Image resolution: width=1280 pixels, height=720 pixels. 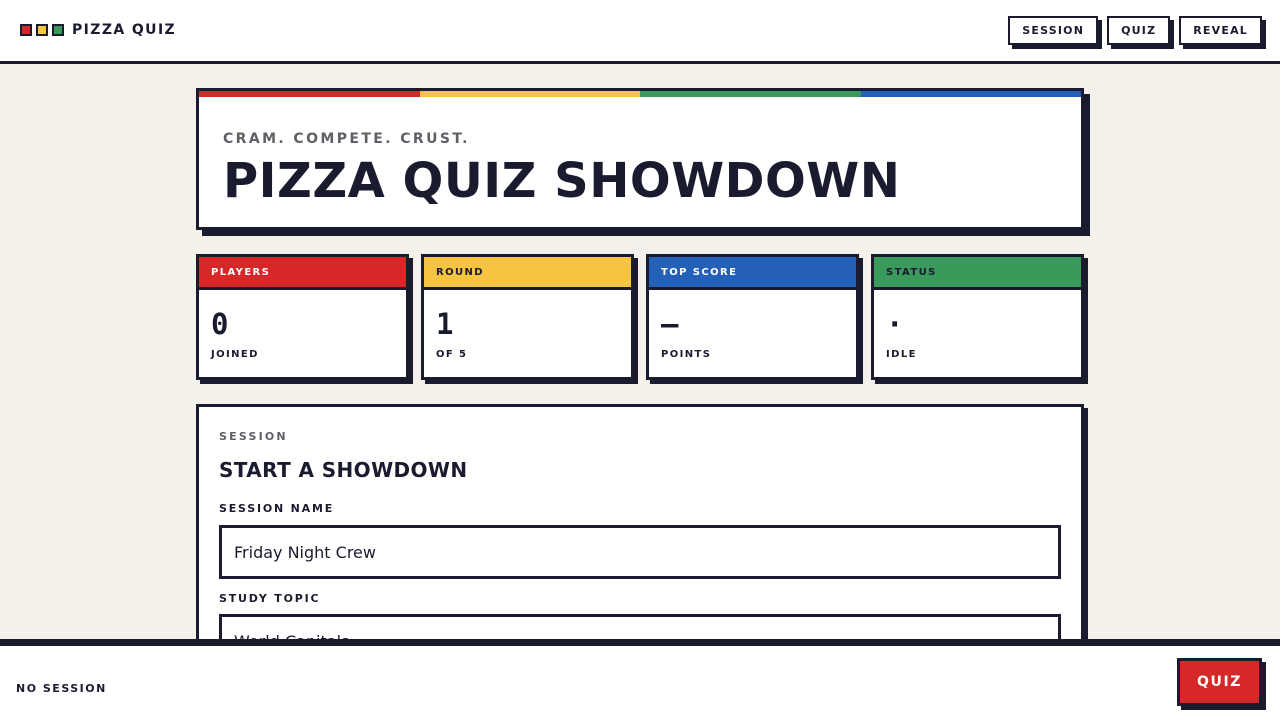 What do you see at coordinates (752, 317) in the screenshot?
I see `stat-card-top-score: TOP SCORE — POINTS` at bounding box center [752, 317].